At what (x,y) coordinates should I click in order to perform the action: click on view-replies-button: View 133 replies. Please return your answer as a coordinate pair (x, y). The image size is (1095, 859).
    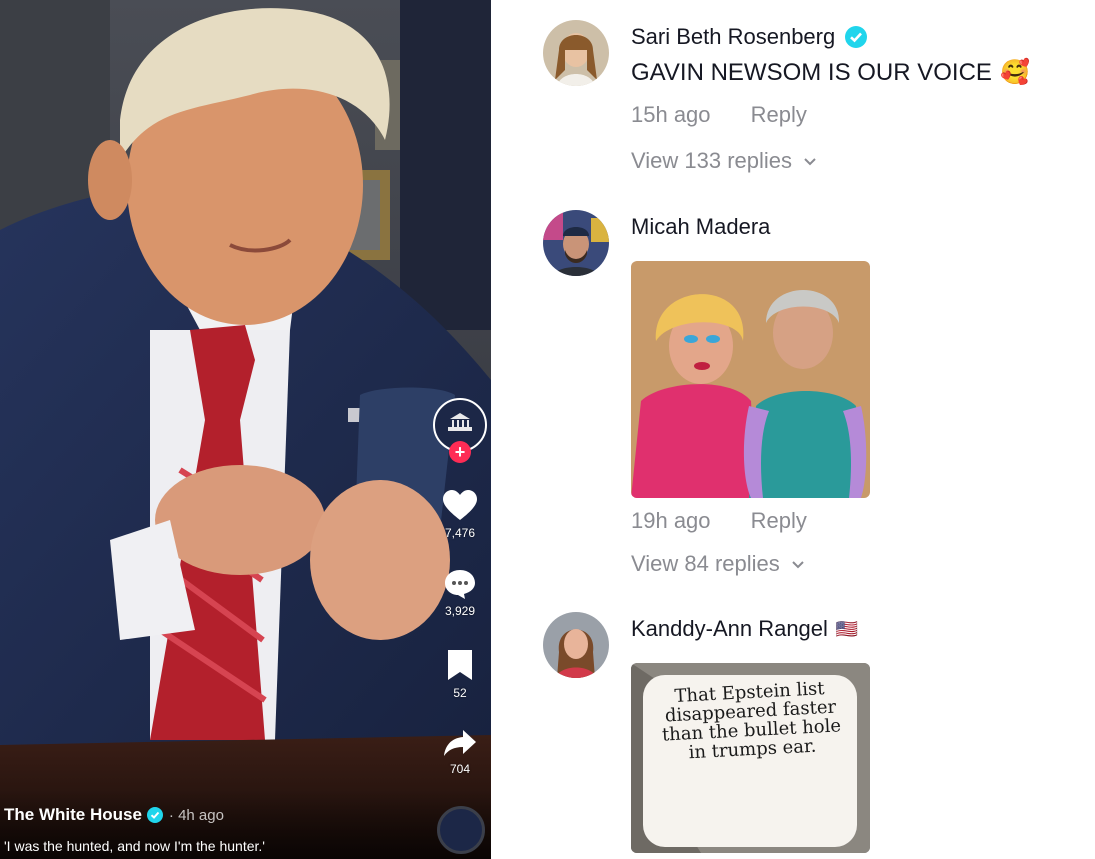
    Looking at the image, I should click on (724, 161).